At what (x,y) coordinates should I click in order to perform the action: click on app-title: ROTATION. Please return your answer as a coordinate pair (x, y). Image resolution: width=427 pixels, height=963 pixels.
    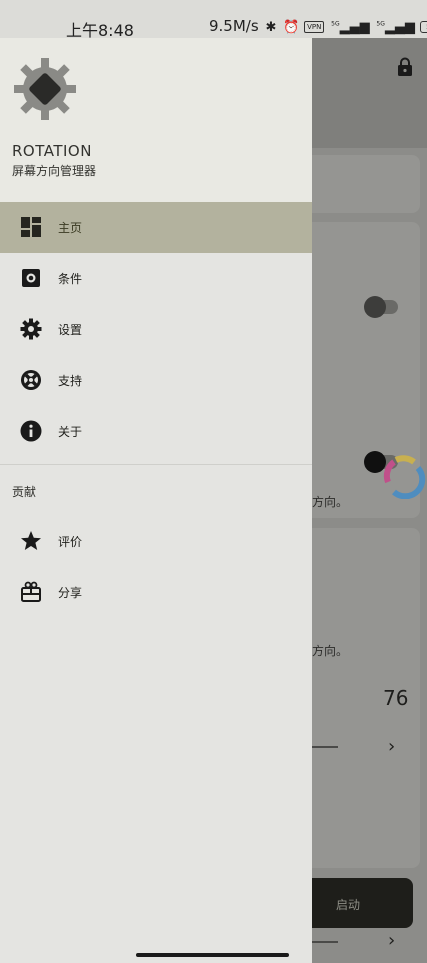
    Looking at the image, I should click on (52, 151).